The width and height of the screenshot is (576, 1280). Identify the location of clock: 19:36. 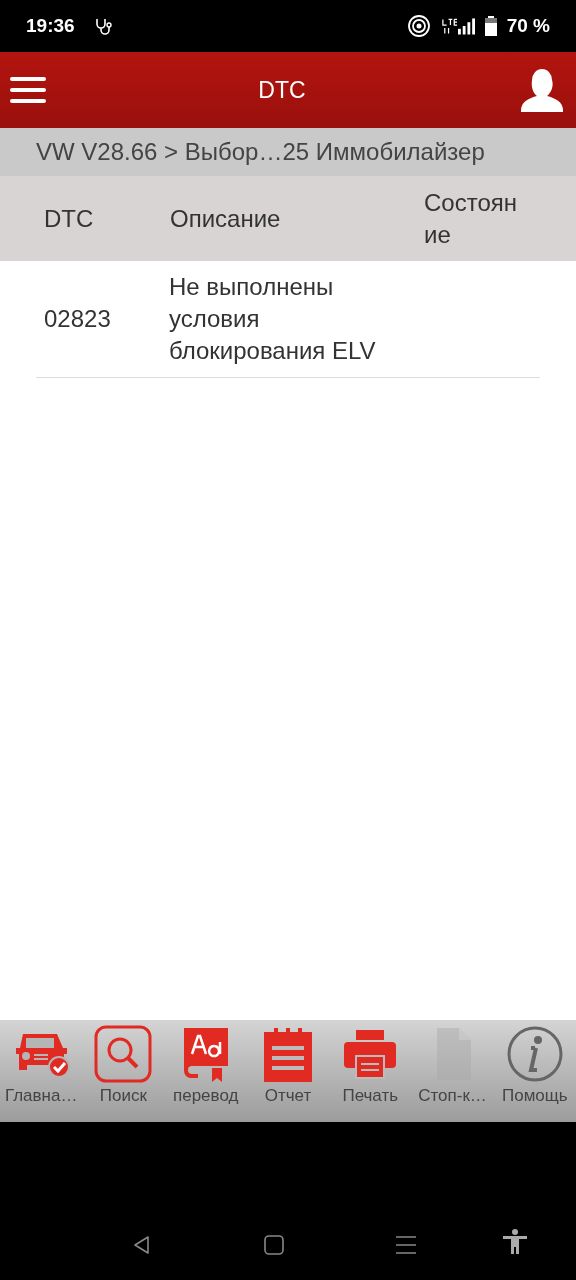
(50, 26).